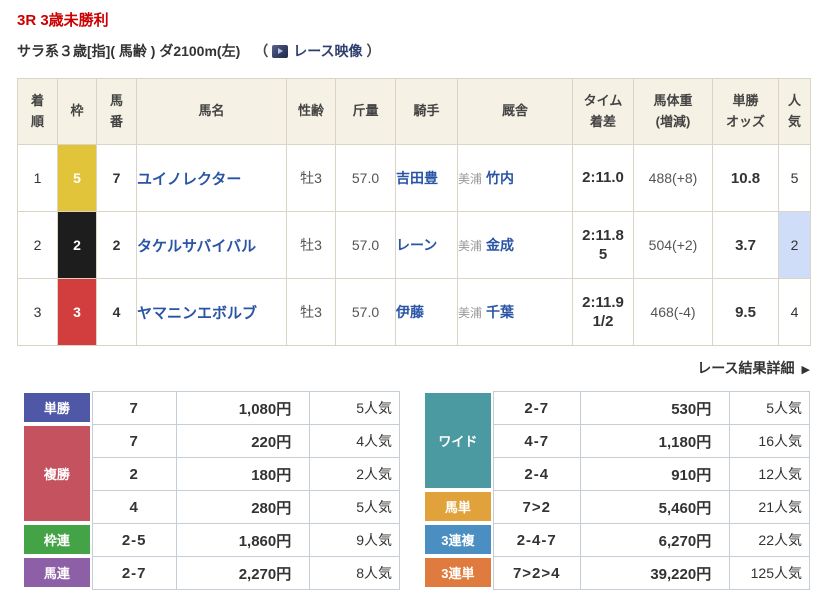 The width and height of the screenshot is (825, 598). Describe the element at coordinates (57, 473) in the screenshot. I see `bet-type-label-place: 複勝` at that location.